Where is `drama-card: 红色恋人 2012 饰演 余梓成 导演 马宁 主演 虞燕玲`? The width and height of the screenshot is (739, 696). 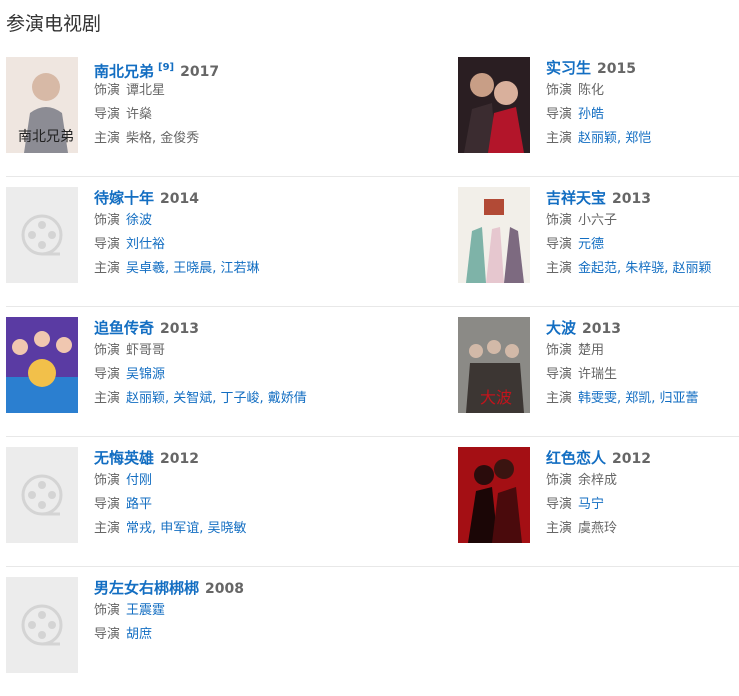 drama-card: 红色恋人 2012 饰演 余梓成 导演 马宁 主演 虞燕玲 is located at coordinates (598, 497).